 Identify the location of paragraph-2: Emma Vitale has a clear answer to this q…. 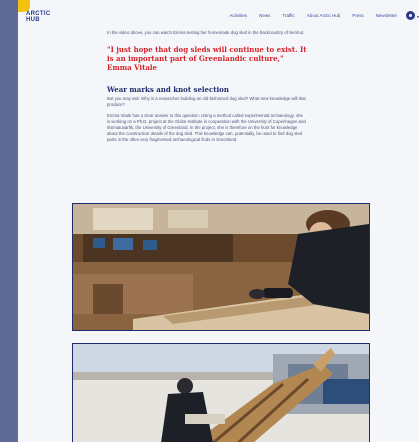
(206, 127).